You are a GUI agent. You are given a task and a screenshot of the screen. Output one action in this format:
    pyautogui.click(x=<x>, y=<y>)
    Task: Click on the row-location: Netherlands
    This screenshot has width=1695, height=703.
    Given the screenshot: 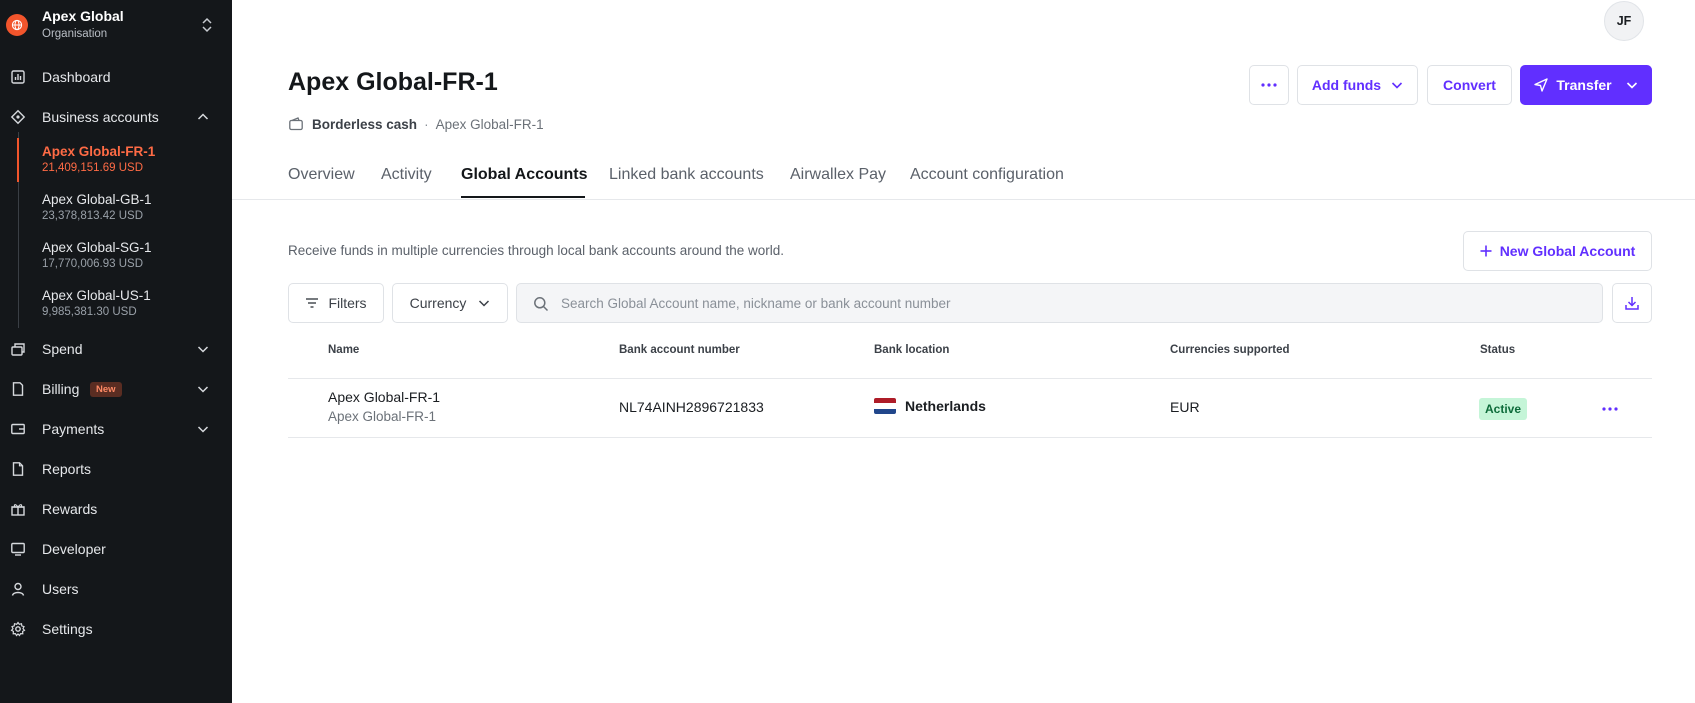 What is the action you would take?
    pyautogui.click(x=945, y=406)
    